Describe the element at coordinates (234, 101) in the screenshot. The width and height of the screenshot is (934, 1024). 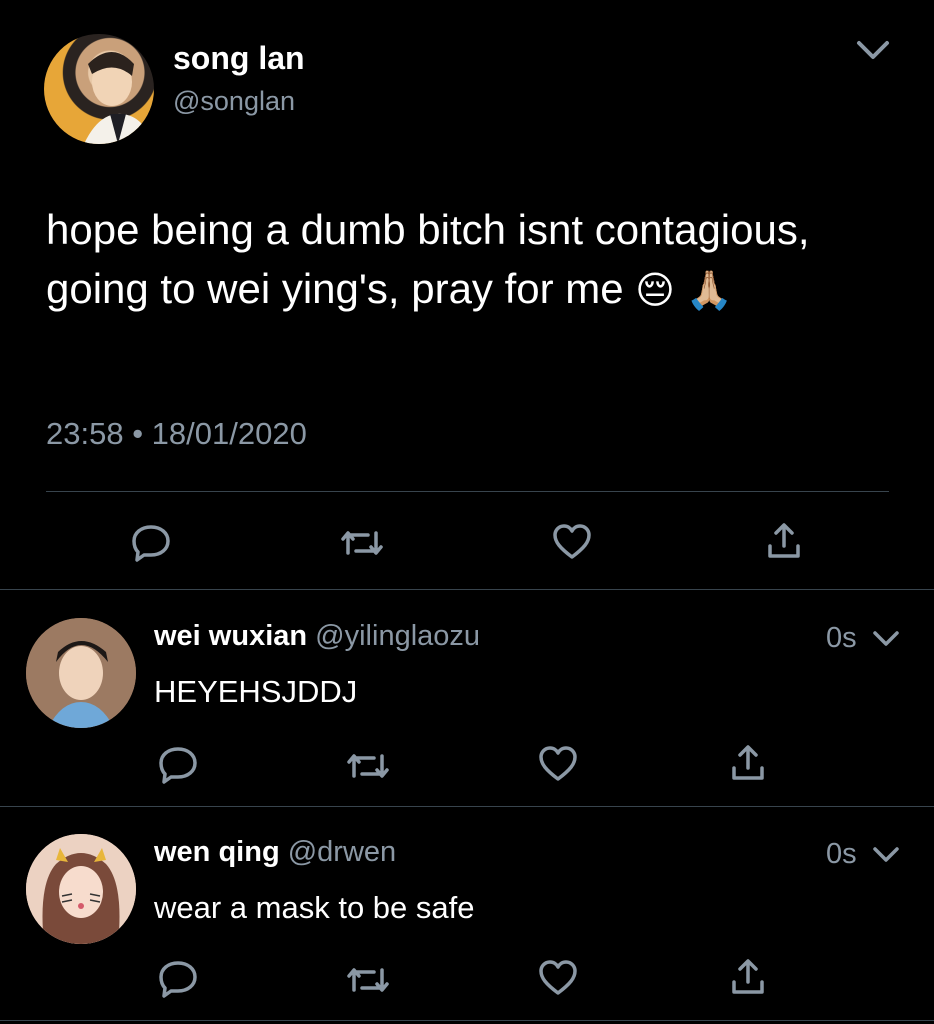
I see `author-handle: @songlan` at that location.